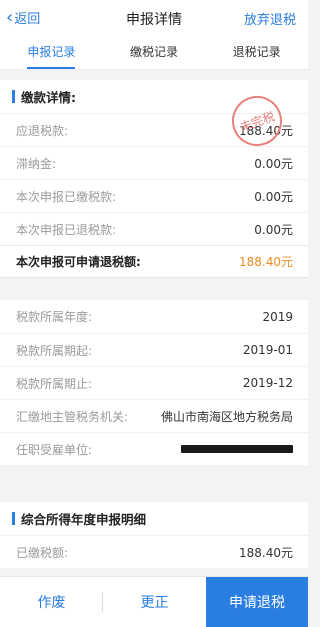 The height and width of the screenshot is (627, 320). What do you see at coordinates (54, 383) in the screenshot?
I see `row-label: 税款所属期止:` at bounding box center [54, 383].